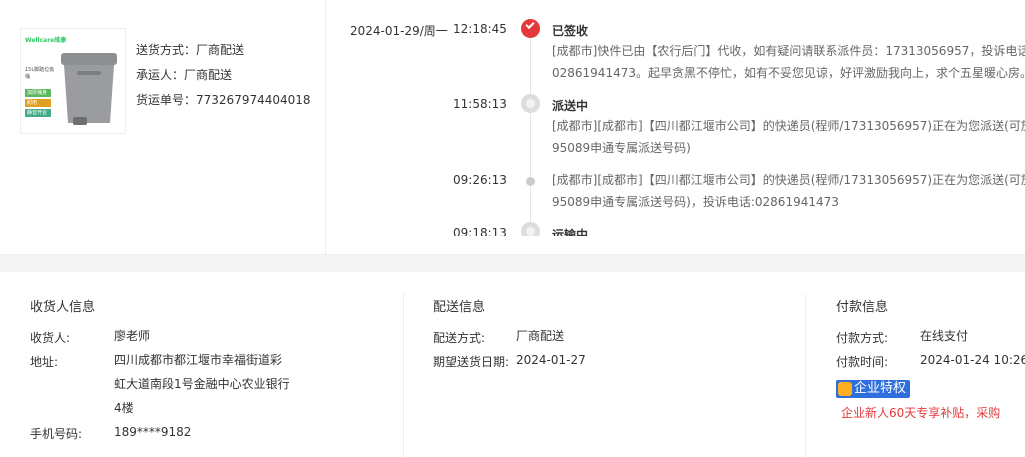 The height and width of the screenshot is (457, 1025). I want to click on address-line: 虹大道南段1号金融中心农业银行, so click(202, 384).